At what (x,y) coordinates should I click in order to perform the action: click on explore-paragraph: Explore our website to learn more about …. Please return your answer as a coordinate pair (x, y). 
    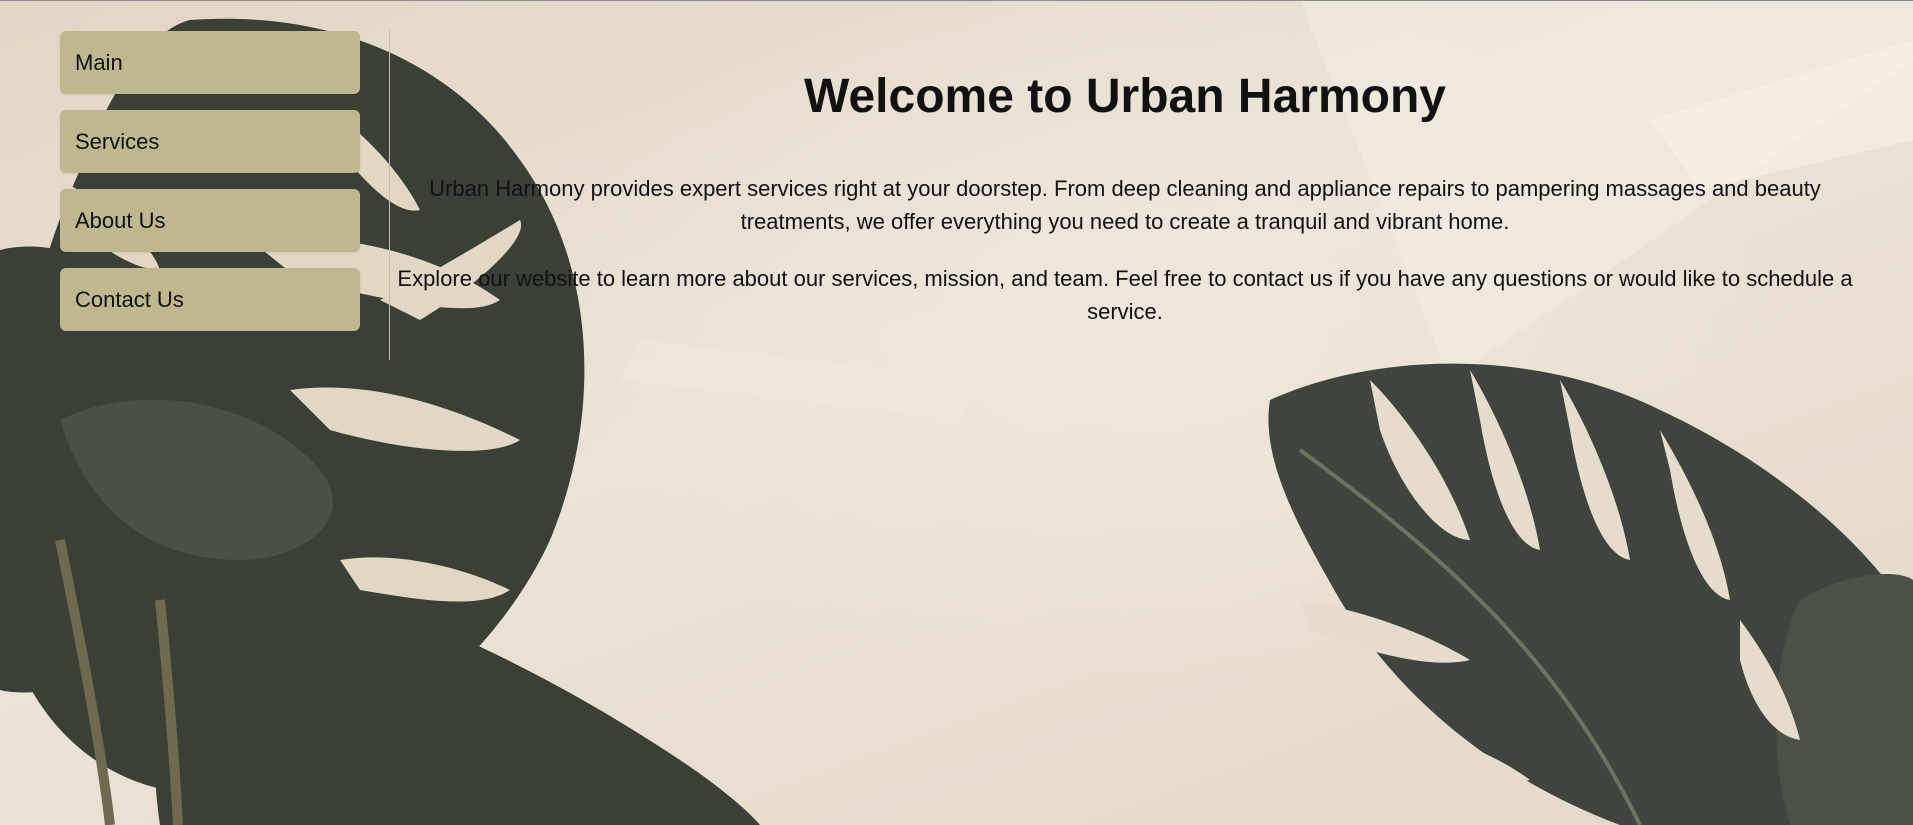
    Looking at the image, I should click on (1125, 295).